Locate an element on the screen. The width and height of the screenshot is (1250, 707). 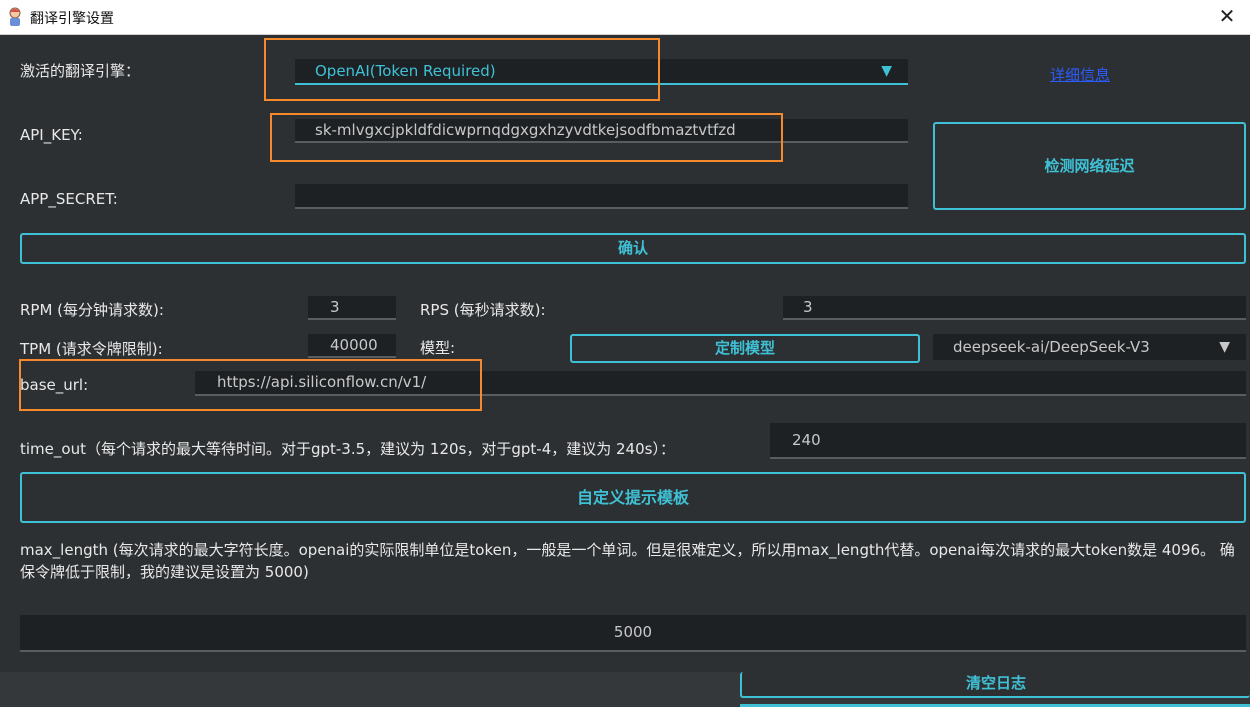
custom-prompt-template-button: 自定义提示模板 is located at coordinates (633, 497).